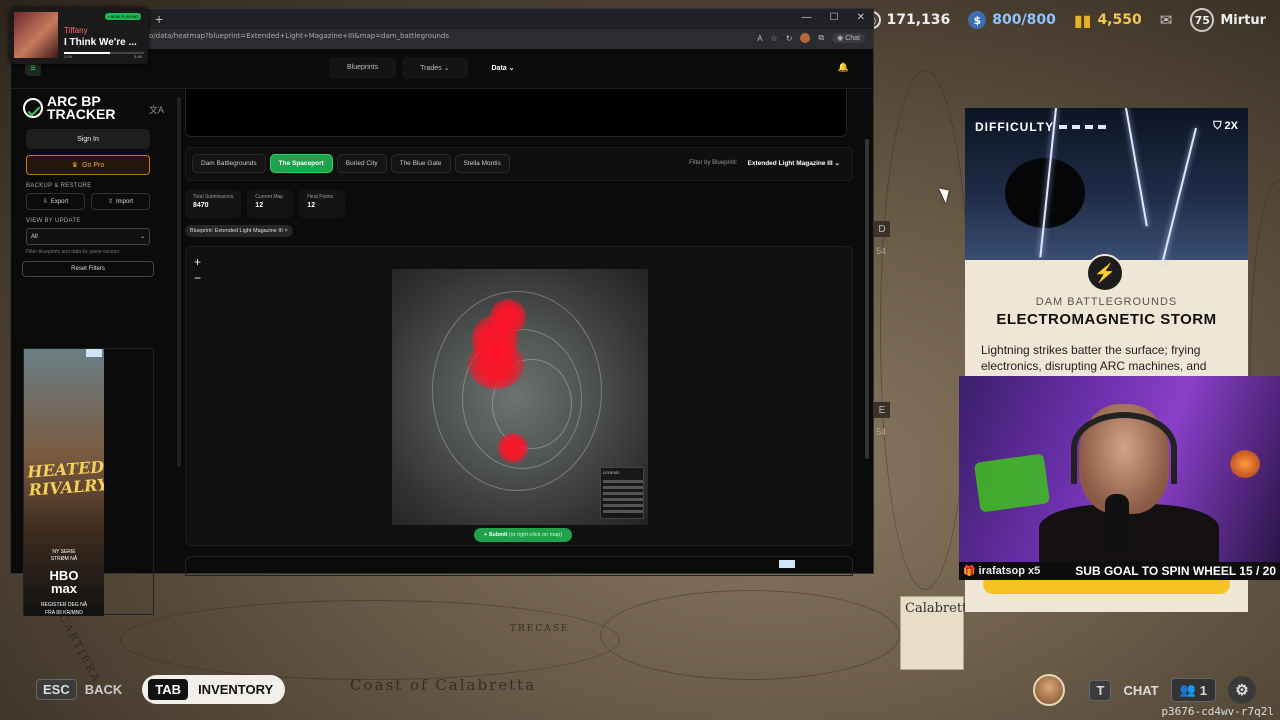 This screenshot has width=1280, height=720. Describe the element at coordinates (197, 262) in the screenshot. I see `zoom-in-button: +` at that location.